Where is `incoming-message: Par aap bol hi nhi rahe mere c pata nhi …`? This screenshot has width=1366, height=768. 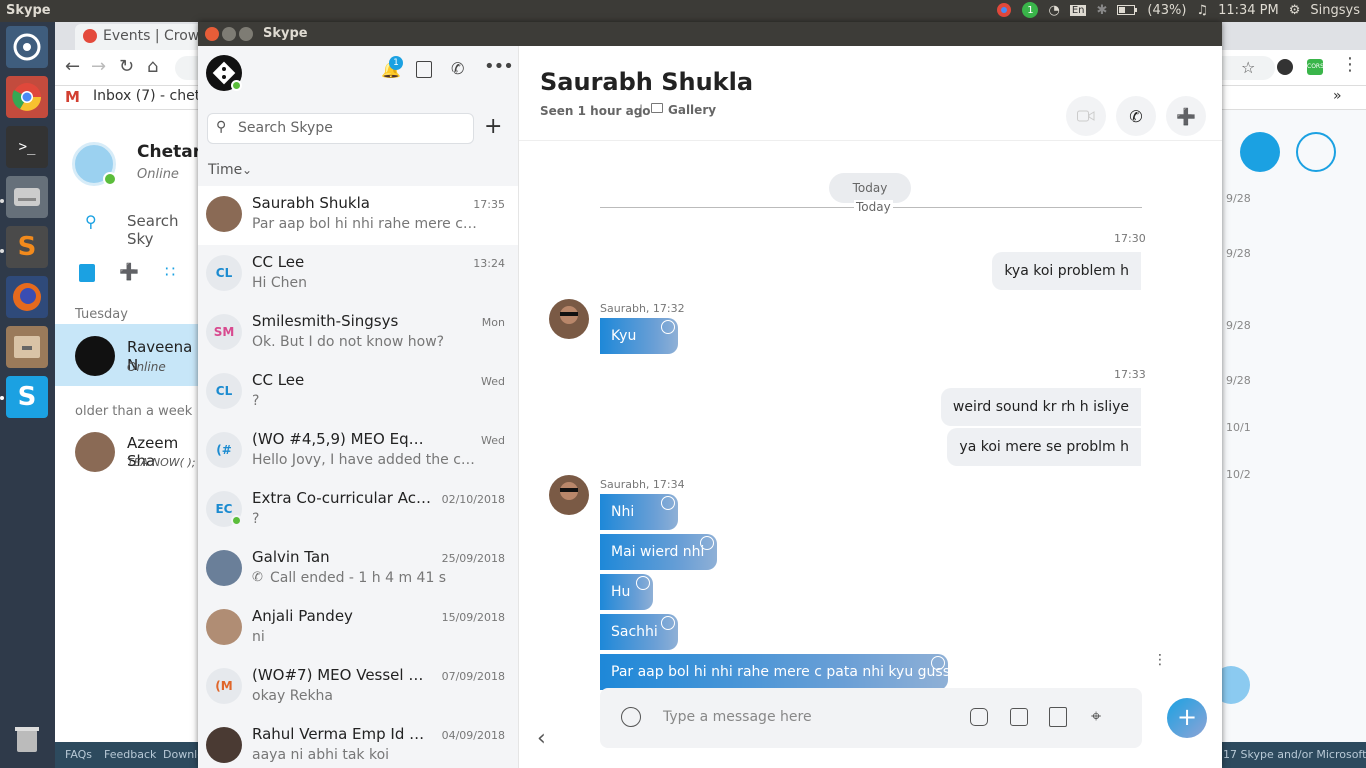
incoming-message: Par aap bol hi nhi rahe mere c pata nhi … is located at coordinates (790, 672).